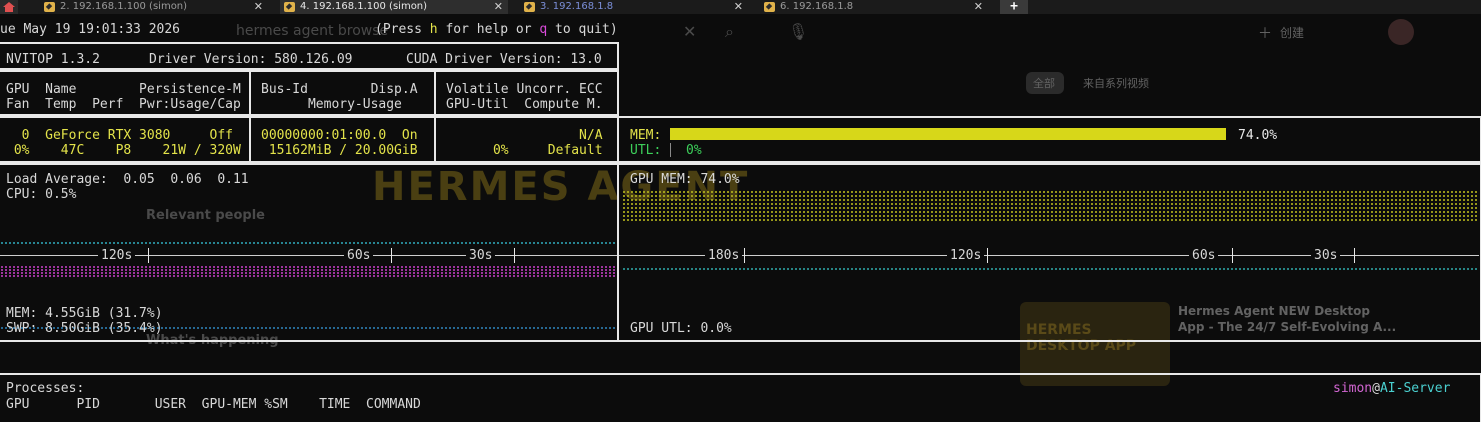 The image size is (1481, 422). Describe the element at coordinates (339, 135) in the screenshot. I see `gpu-bus-id: 00000000:01:00.0 On` at that location.